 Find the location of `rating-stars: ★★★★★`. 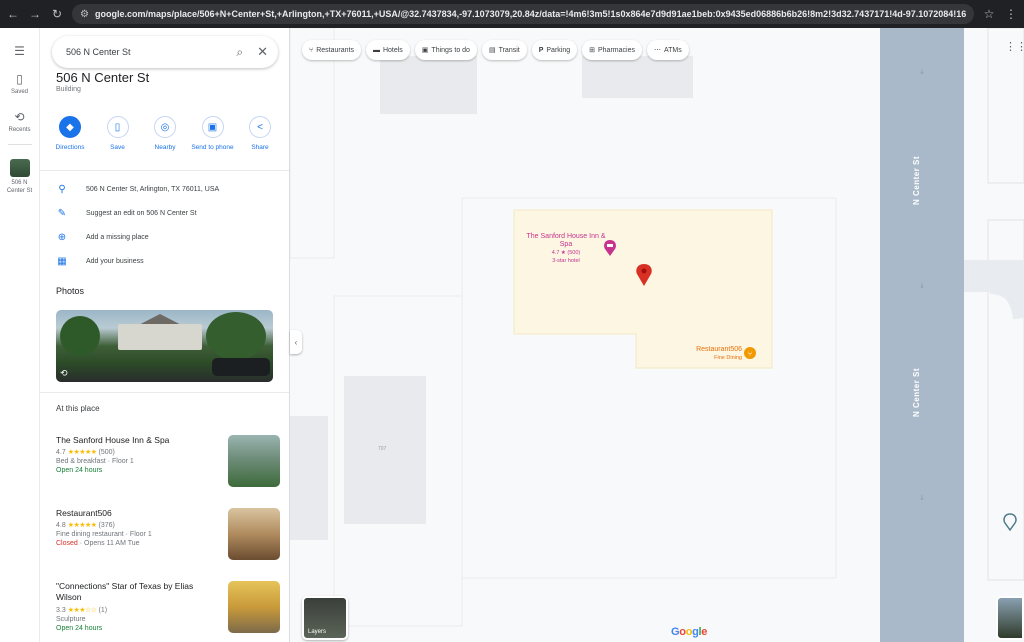

rating-stars: ★★★★★ is located at coordinates (82, 526).